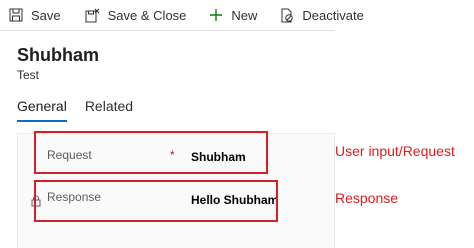 The width and height of the screenshot is (474, 248). Describe the element at coordinates (58, 55) in the screenshot. I see `record-title: Shubham` at that location.